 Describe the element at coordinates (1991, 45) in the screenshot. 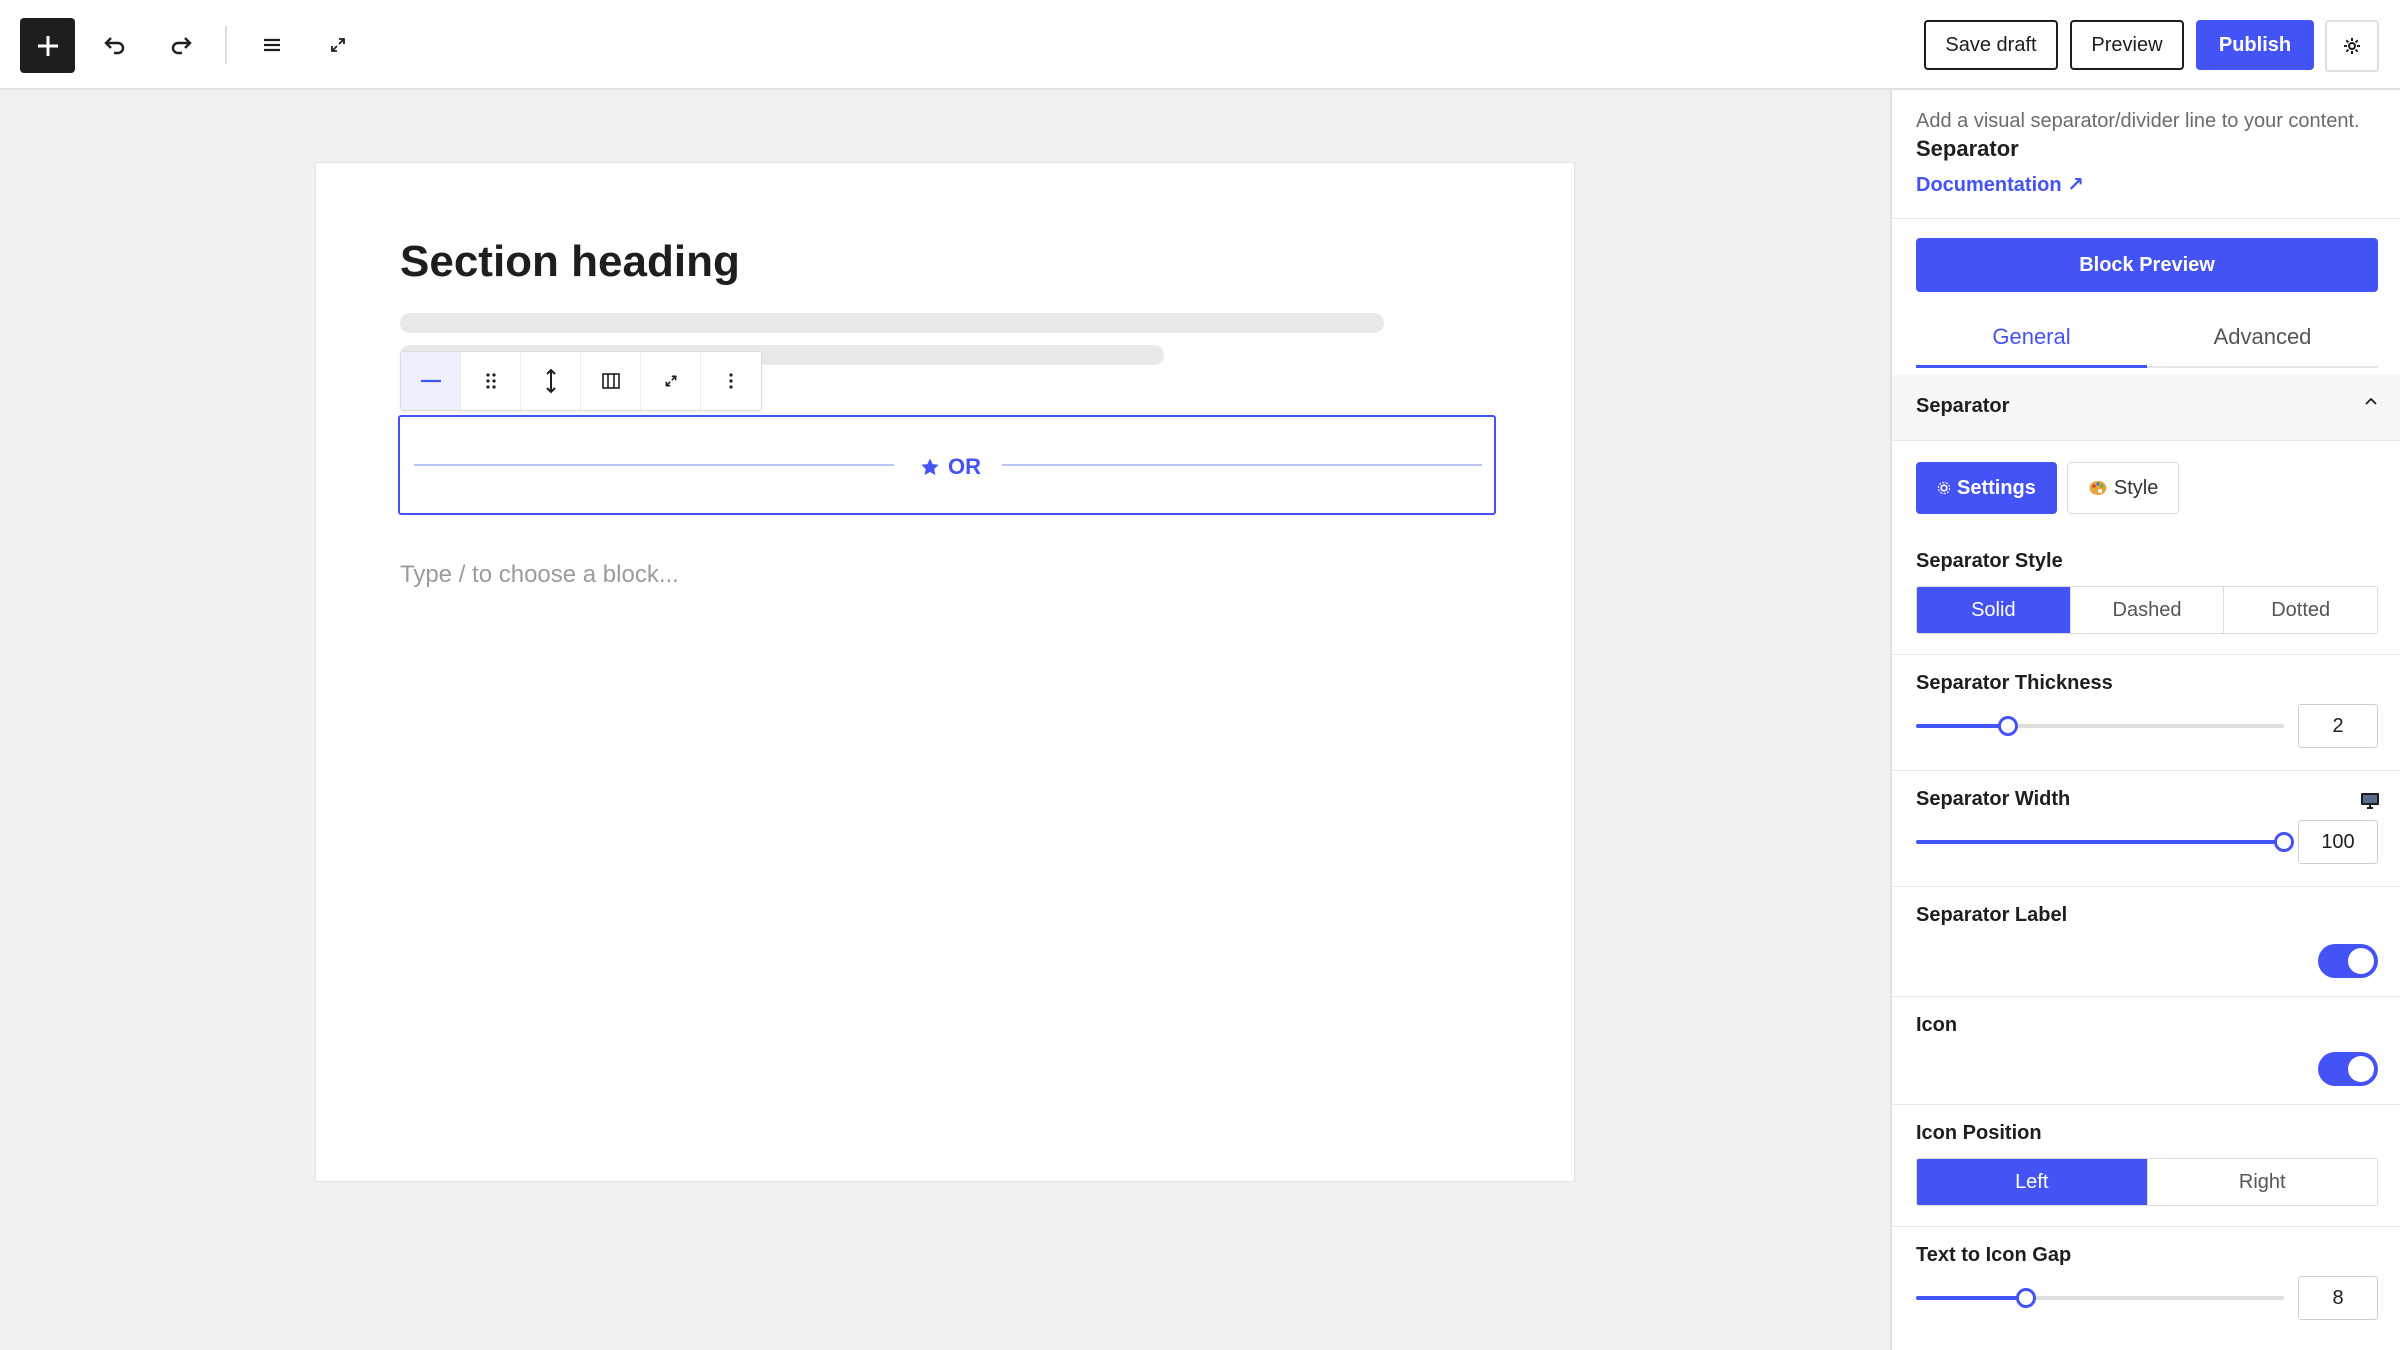

I see `save-draft-button: Save draft` at that location.